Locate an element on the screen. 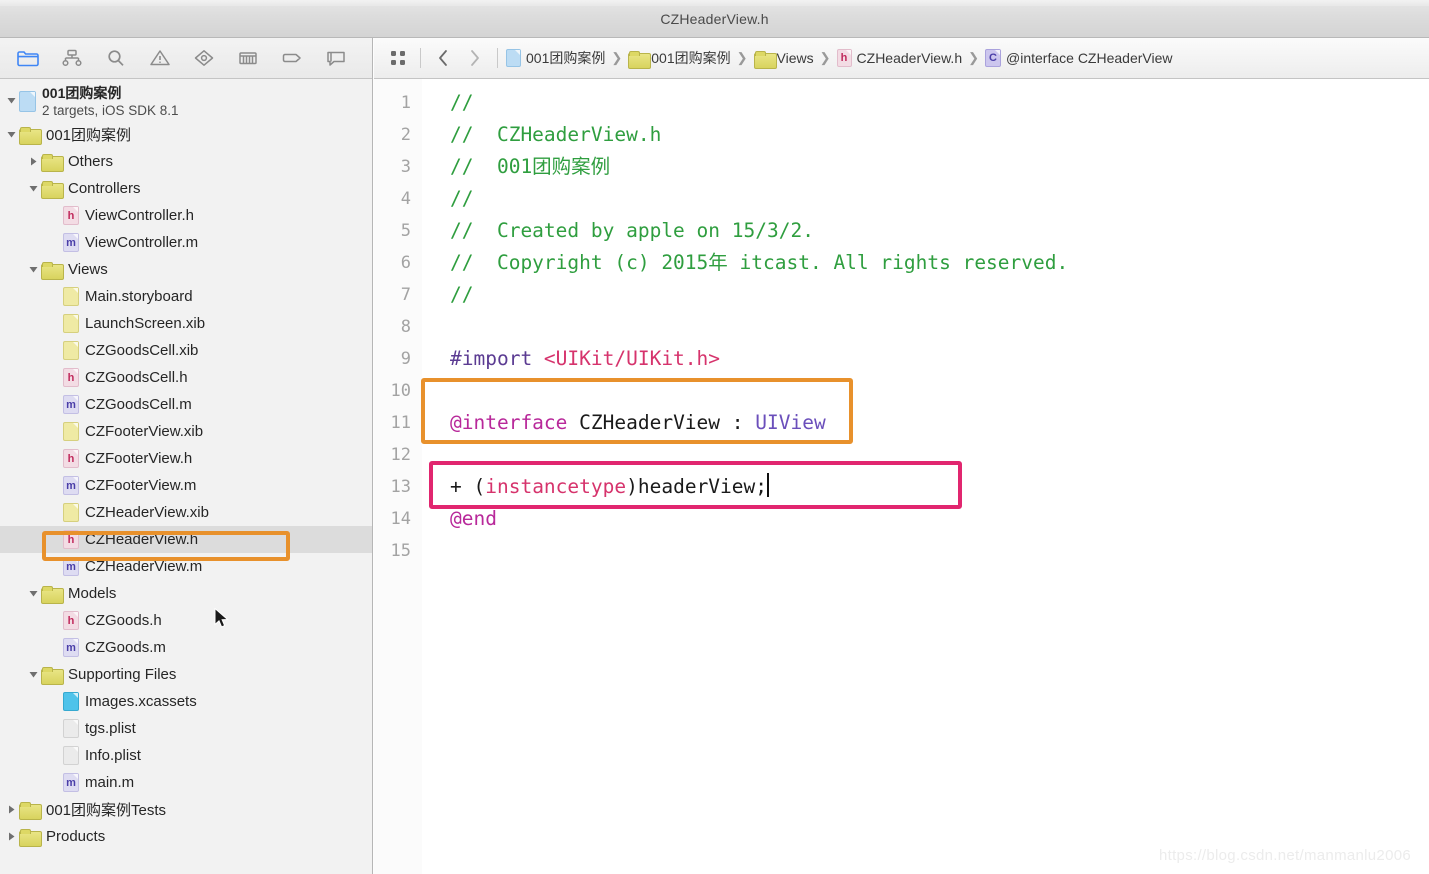 This screenshot has width=1429, height=874. tree-row-grp-support: Supporting Files is located at coordinates (186, 674).